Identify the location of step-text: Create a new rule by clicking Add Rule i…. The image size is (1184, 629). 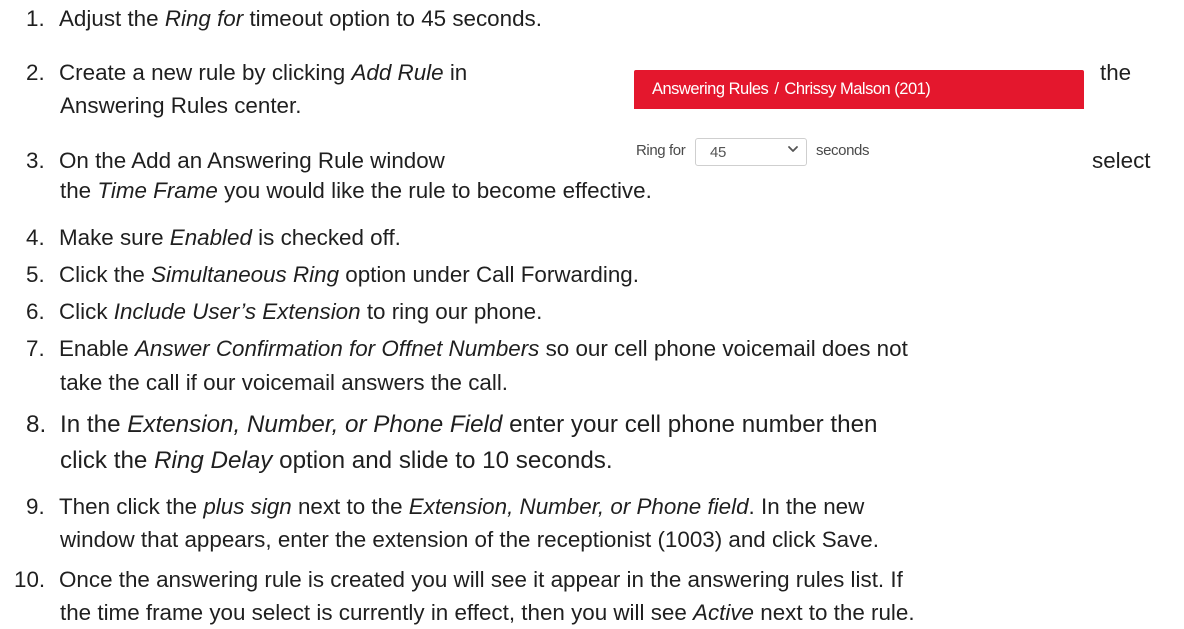
(263, 72).